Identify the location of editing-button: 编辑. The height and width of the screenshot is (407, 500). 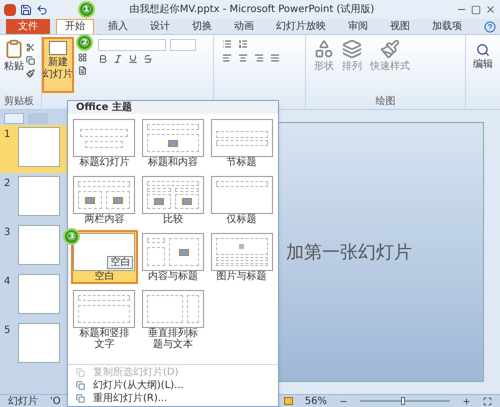
(483, 72).